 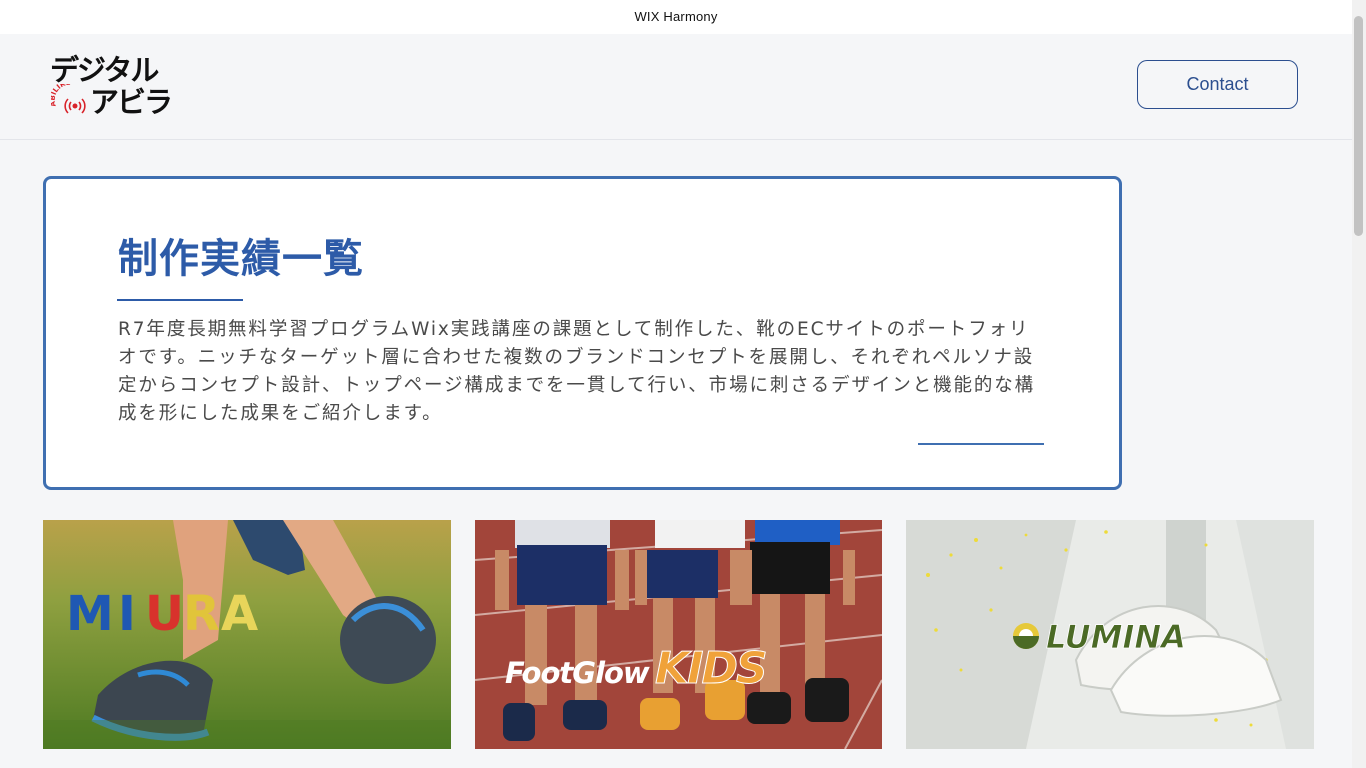 I want to click on brand-card-lumina: LUMINA, so click(x=1110, y=634).